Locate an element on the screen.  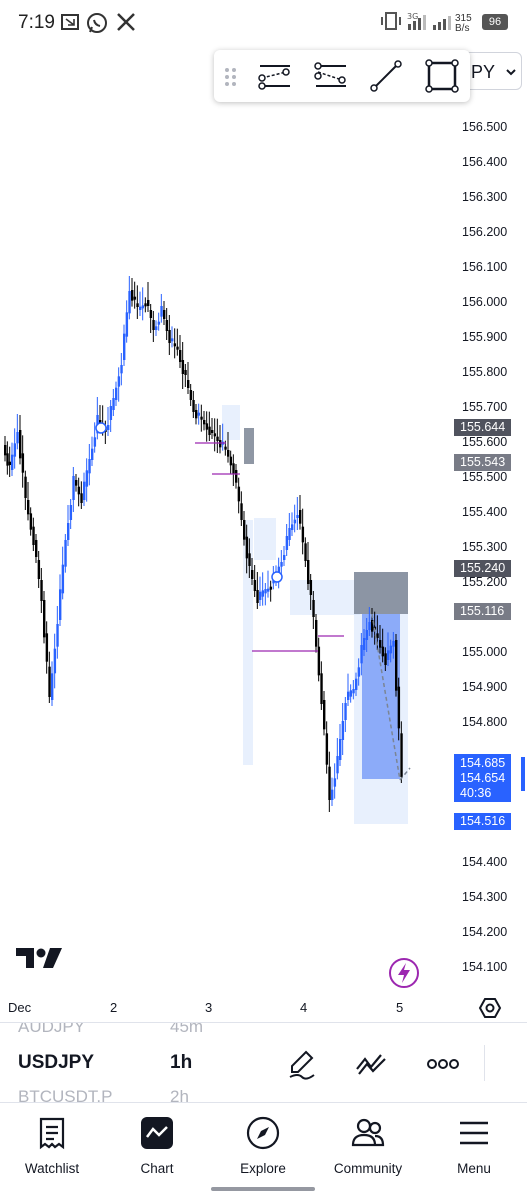
nav-community: Community is located at coordinates (368, 1144).